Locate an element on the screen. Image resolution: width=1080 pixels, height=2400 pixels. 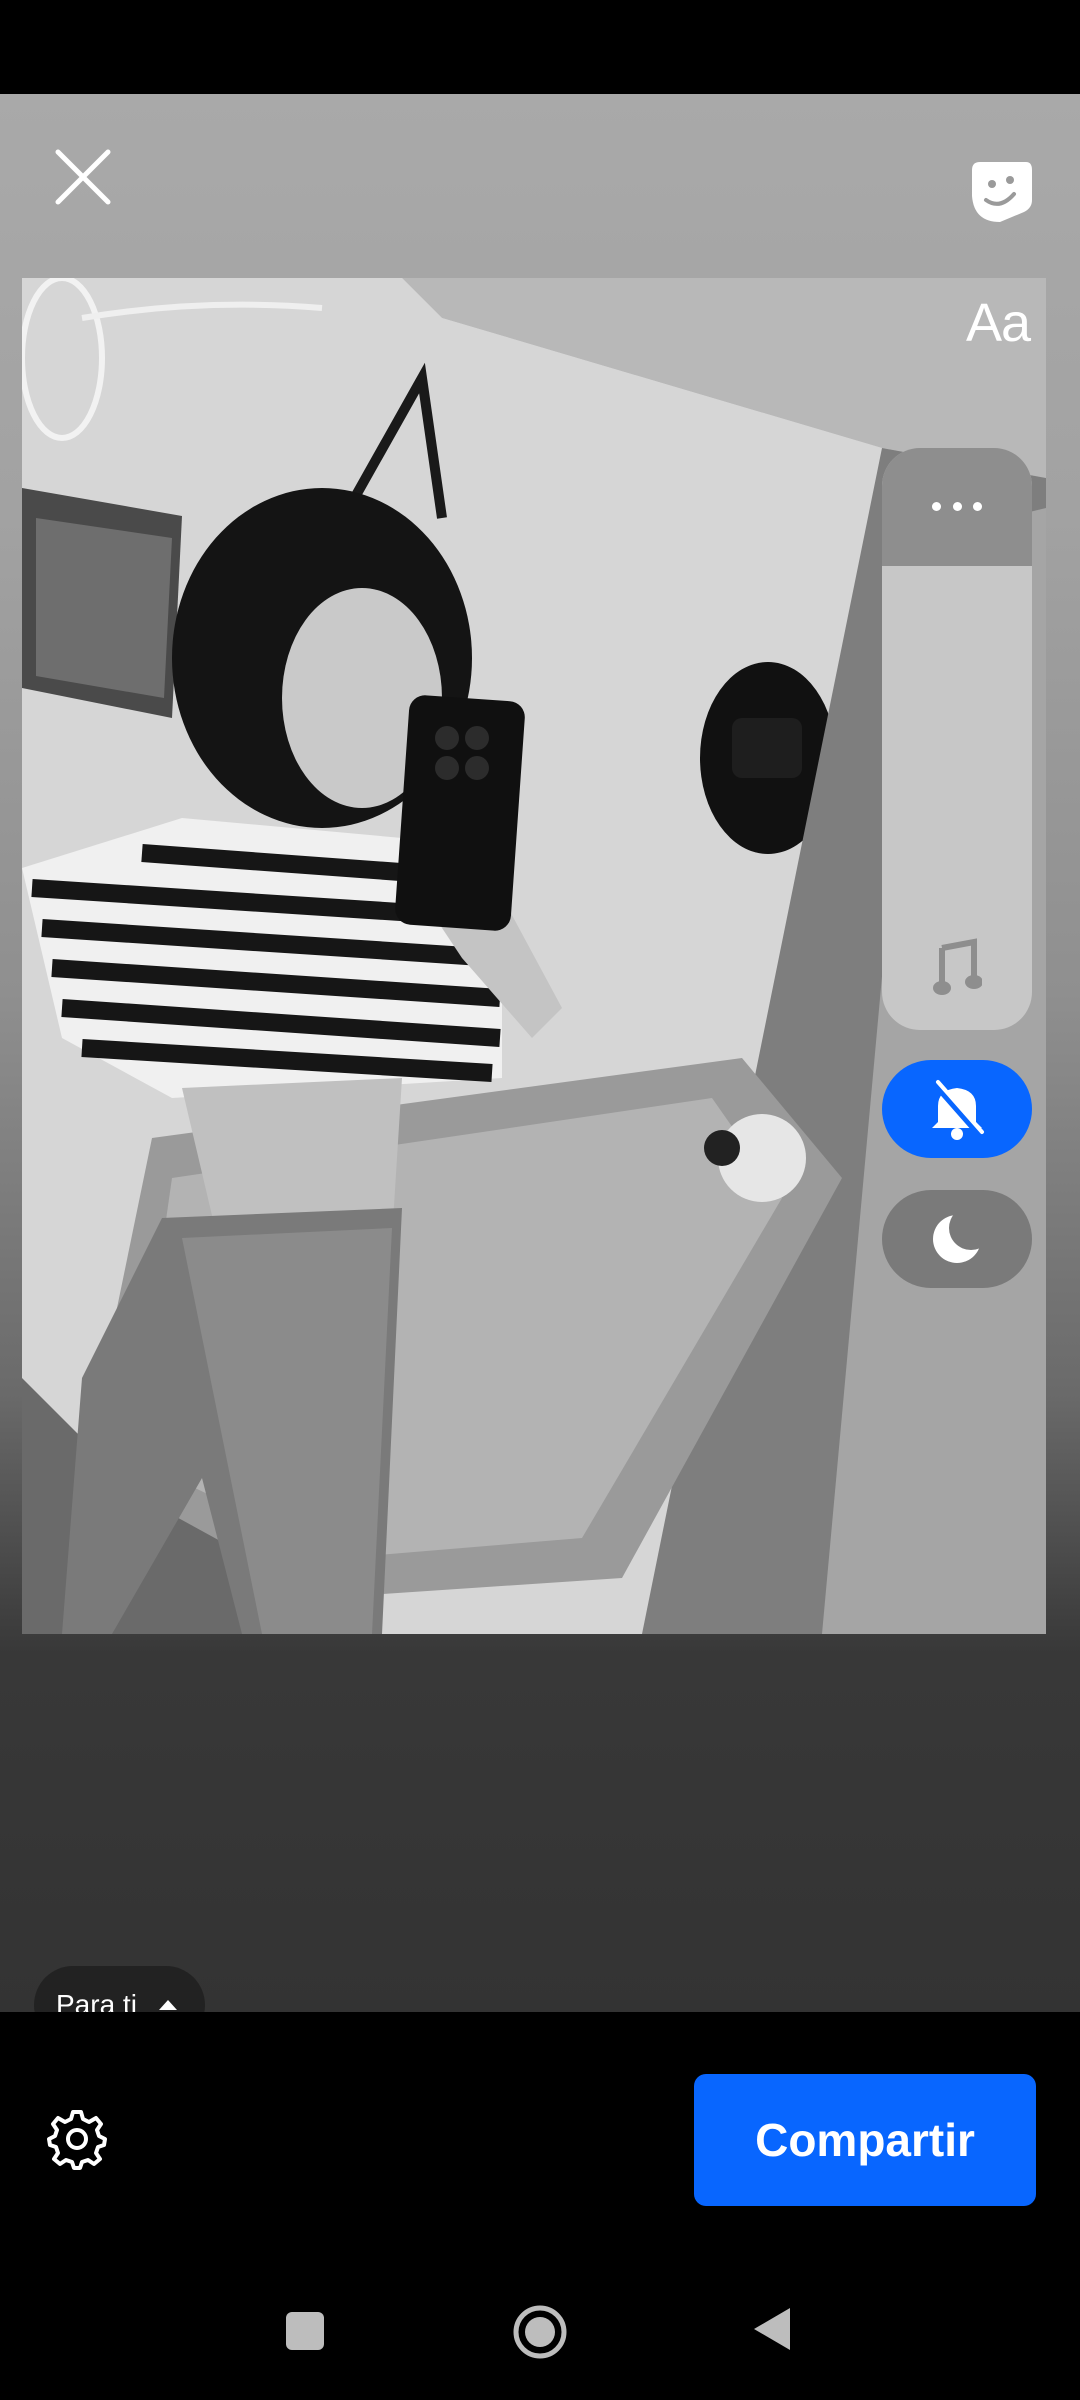
close-icon is located at coordinates (83, 177).